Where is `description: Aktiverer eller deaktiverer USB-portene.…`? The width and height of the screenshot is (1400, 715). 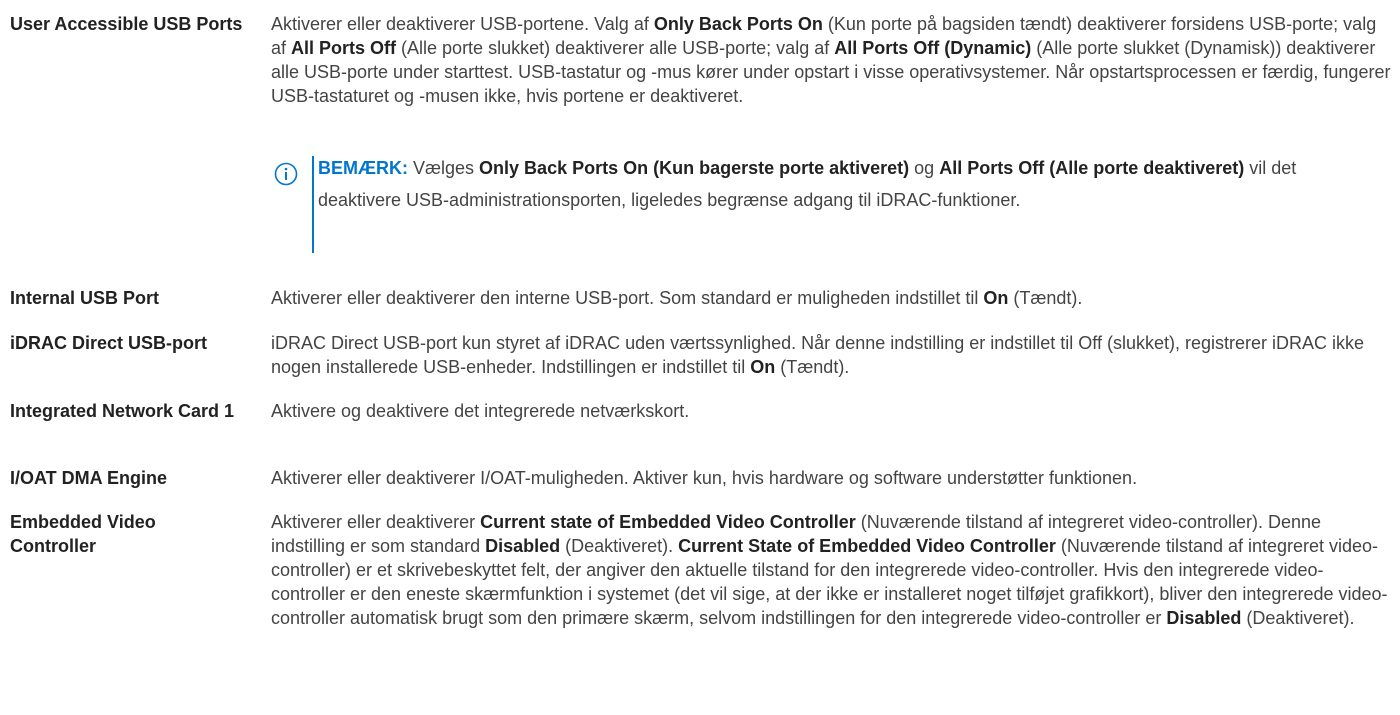
description: Aktiverer eller deaktiverer USB-portene.… is located at coordinates (833, 60).